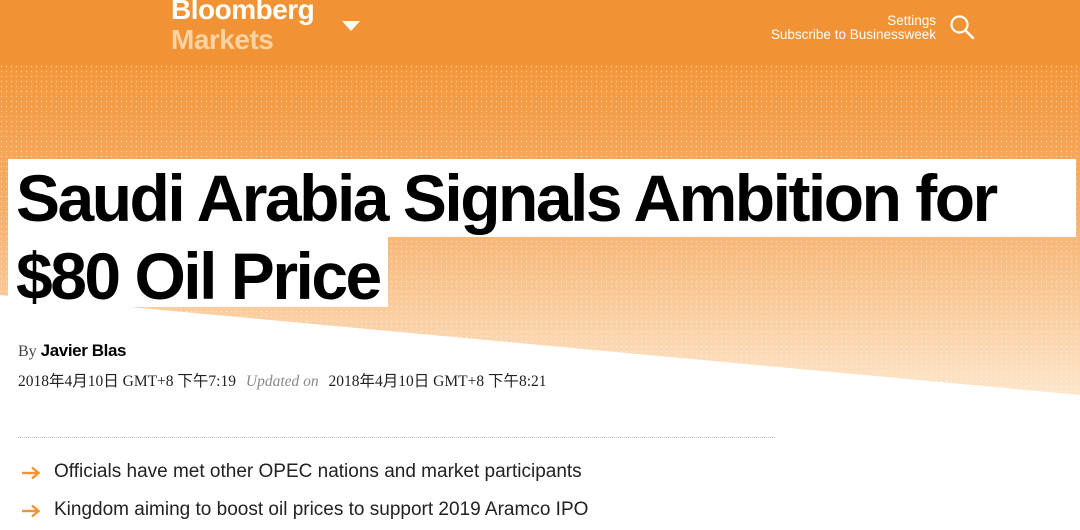 The image size is (1080, 530). What do you see at coordinates (127, 381) in the screenshot?
I see `published-date: 2018年4月10日 GMT+8 下午7:19` at bounding box center [127, 381].